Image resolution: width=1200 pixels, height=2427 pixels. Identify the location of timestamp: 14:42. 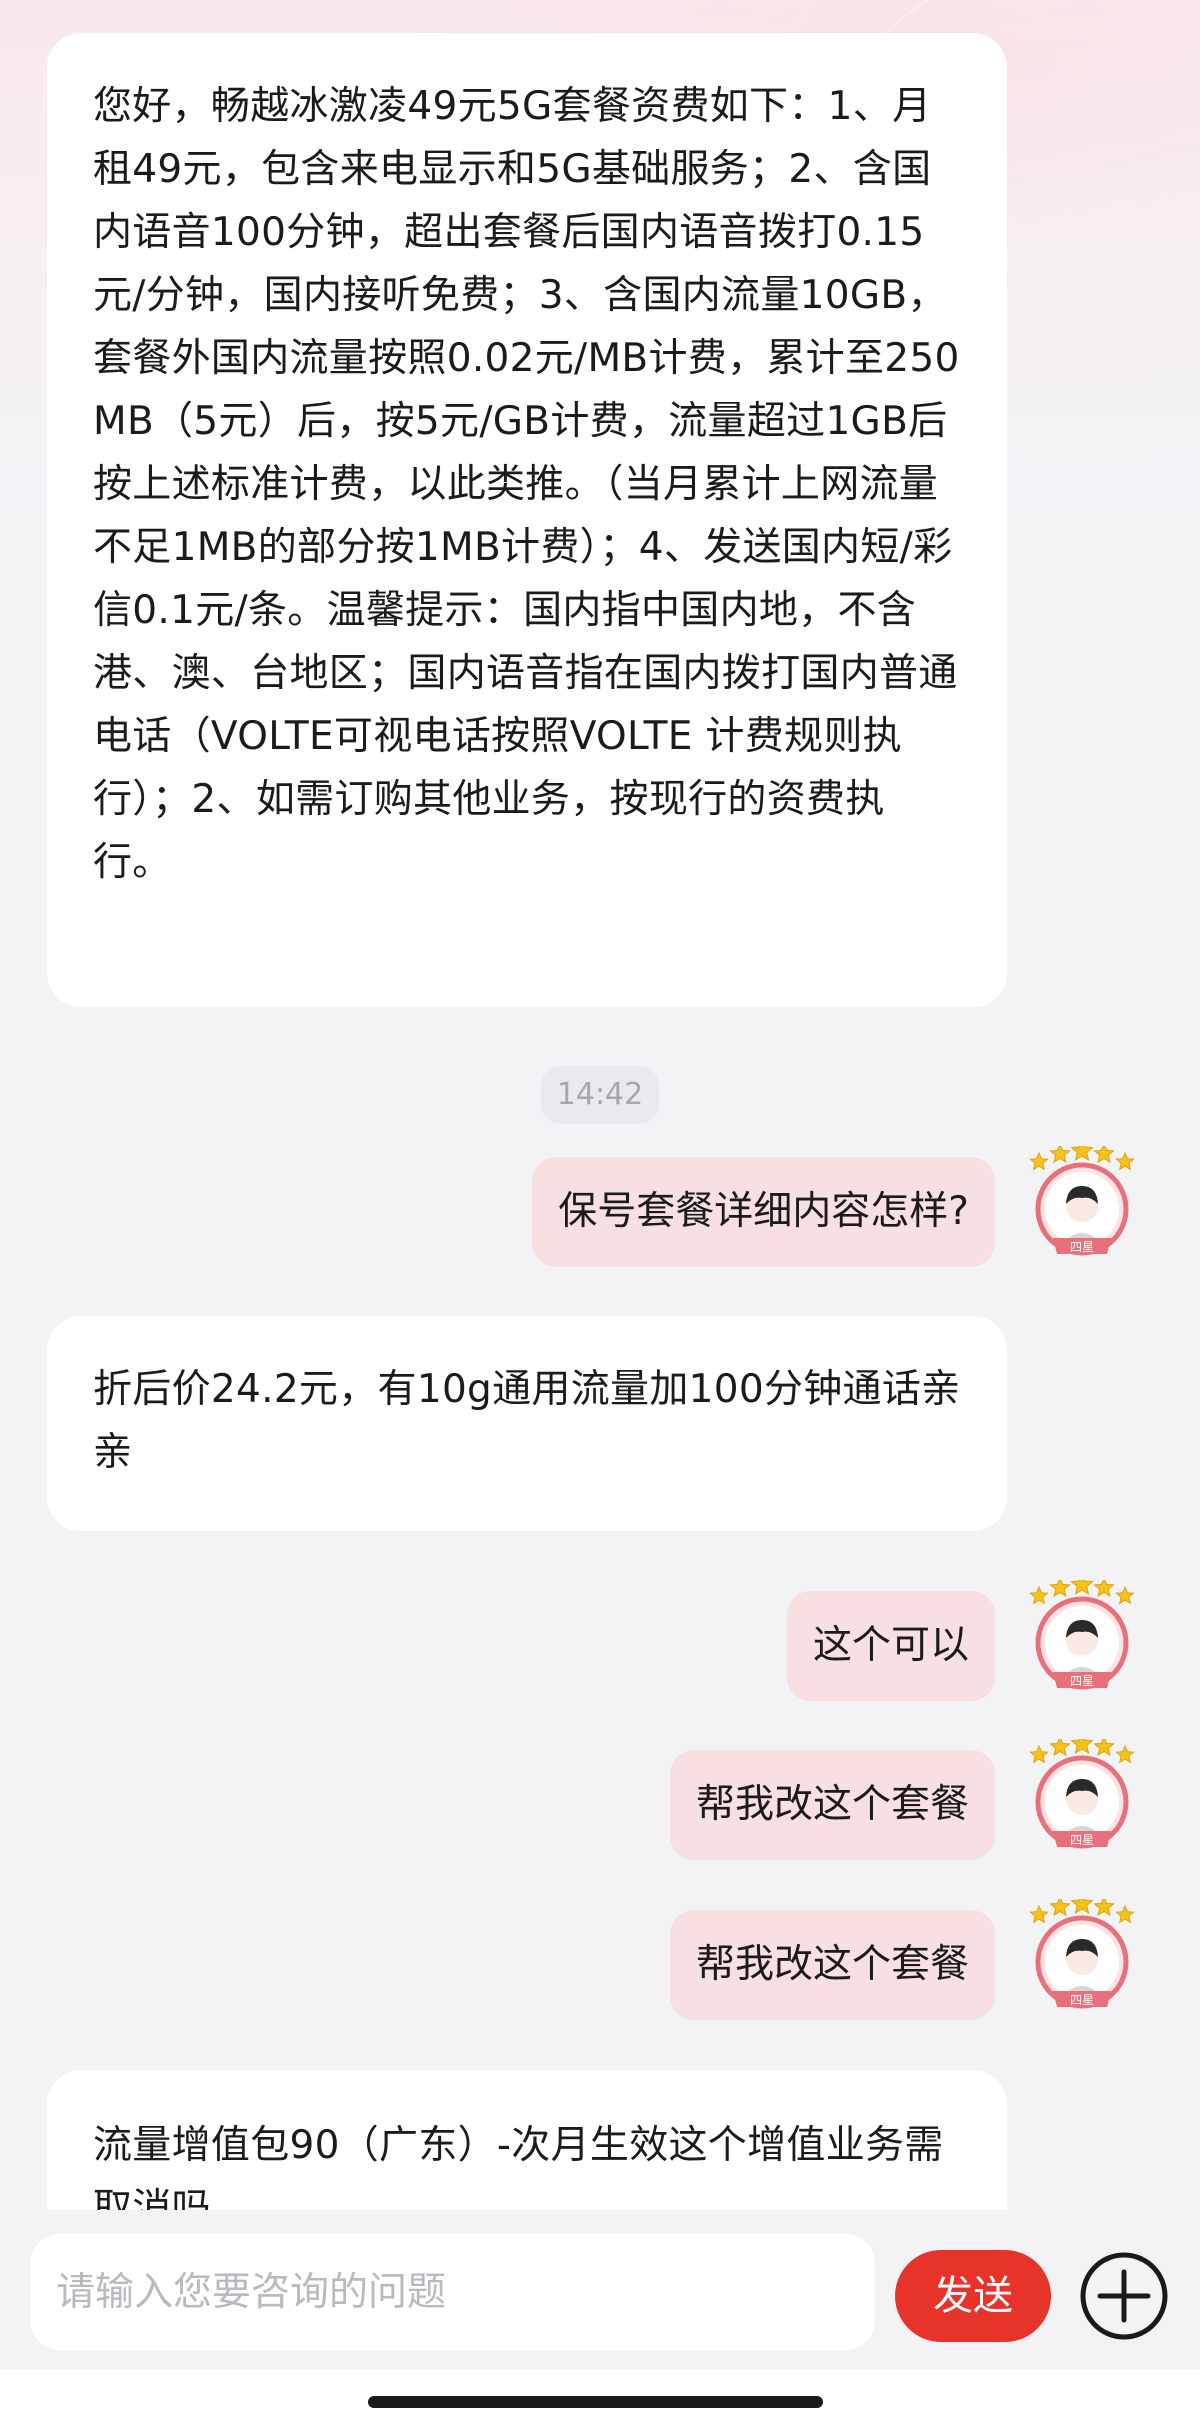
(600, 1095).